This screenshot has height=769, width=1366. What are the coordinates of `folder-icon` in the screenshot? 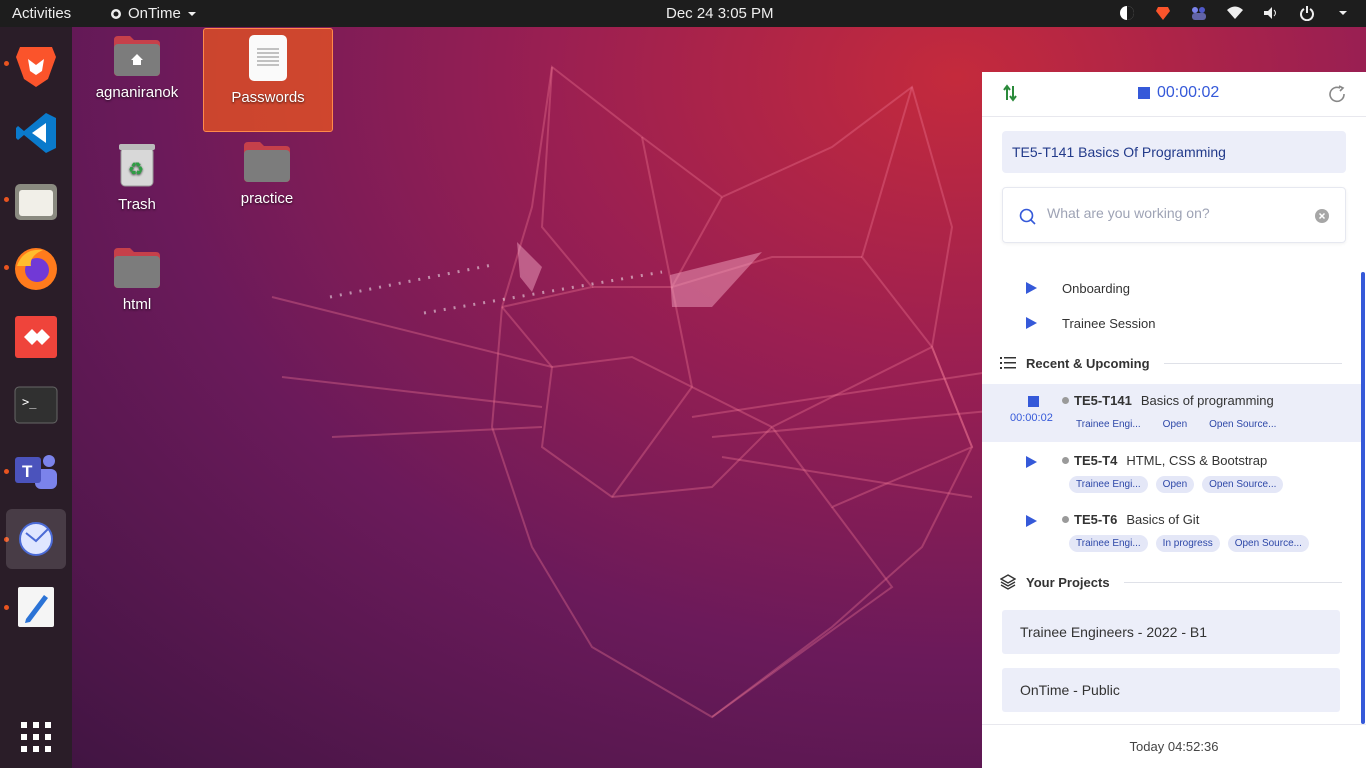 It's located at (267, 162).